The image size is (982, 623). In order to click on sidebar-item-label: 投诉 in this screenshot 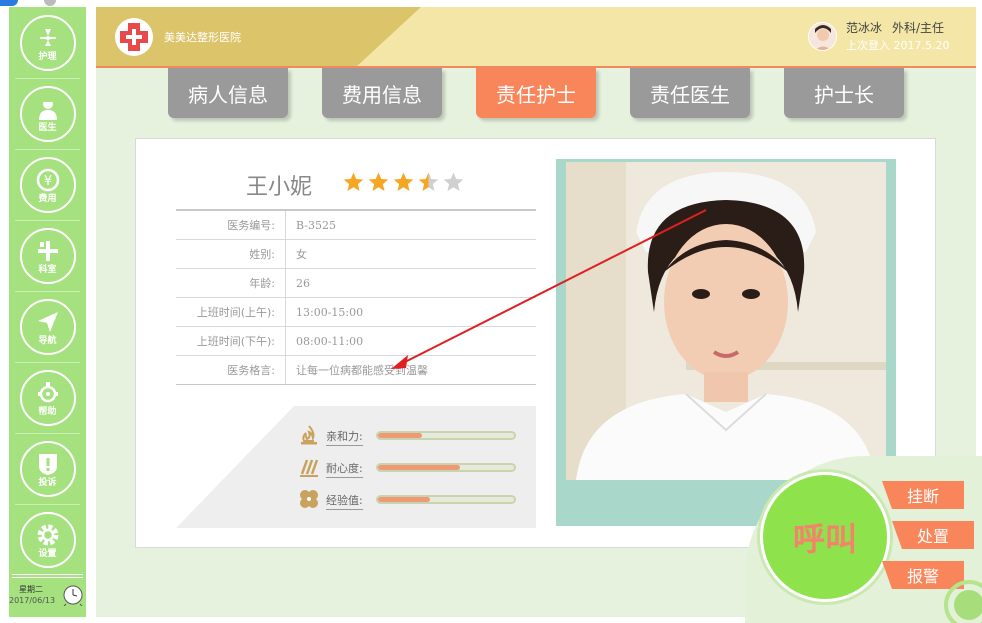, I will do `click(47, 482)`.